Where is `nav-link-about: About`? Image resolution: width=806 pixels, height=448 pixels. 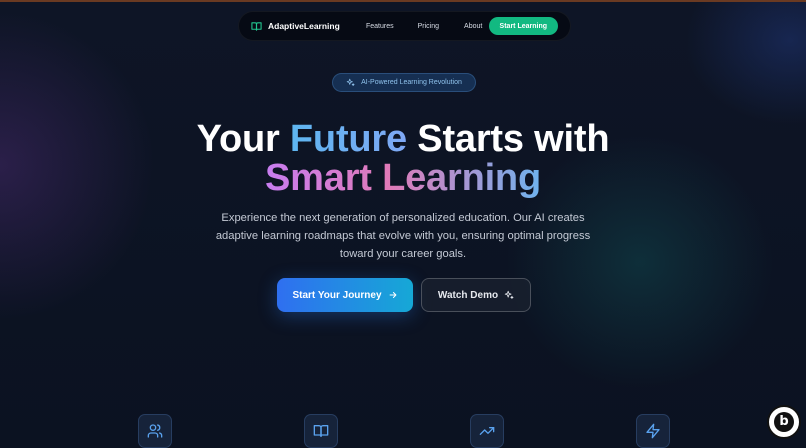
nav-link-about: About is located at coordinates (473, 26).